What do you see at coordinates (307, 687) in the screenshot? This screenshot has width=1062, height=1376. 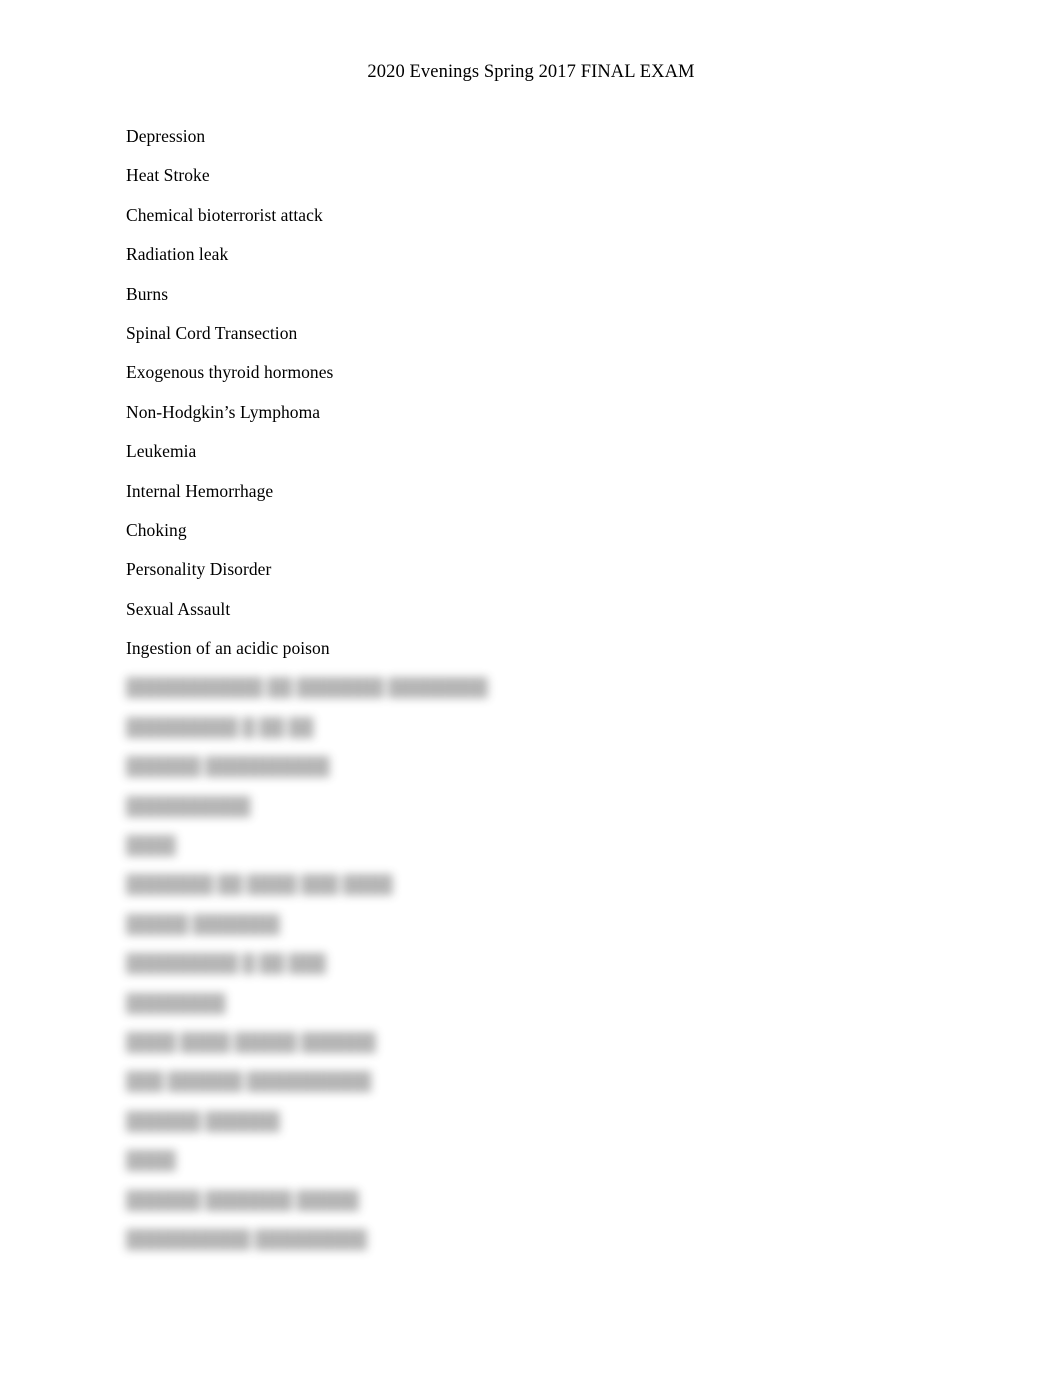 I see `list-item: ███████████ ██ ███████ ████████` at bounding box center [307, 687].